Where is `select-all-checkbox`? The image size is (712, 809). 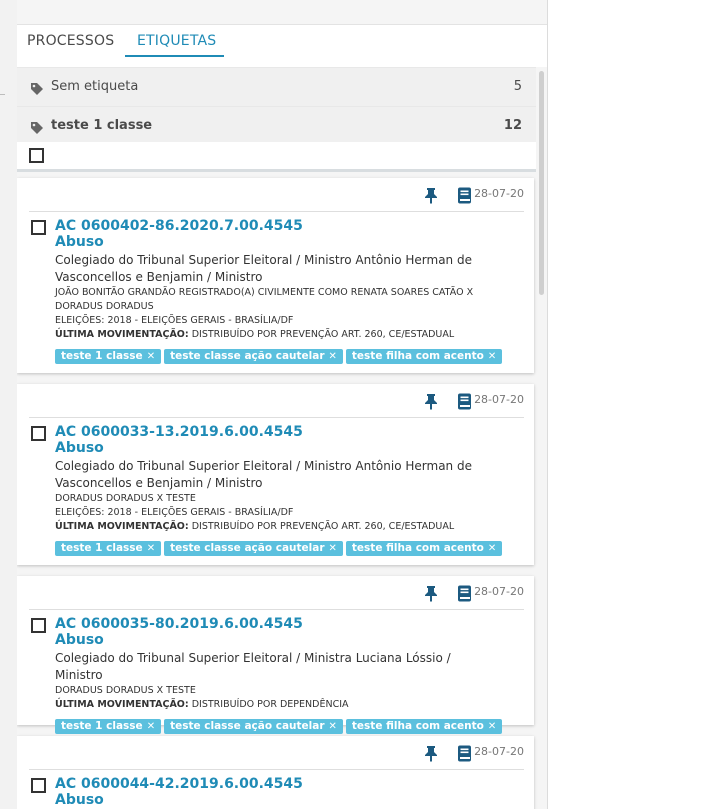 select-all-checkbox is located at coordinates (36, 155).